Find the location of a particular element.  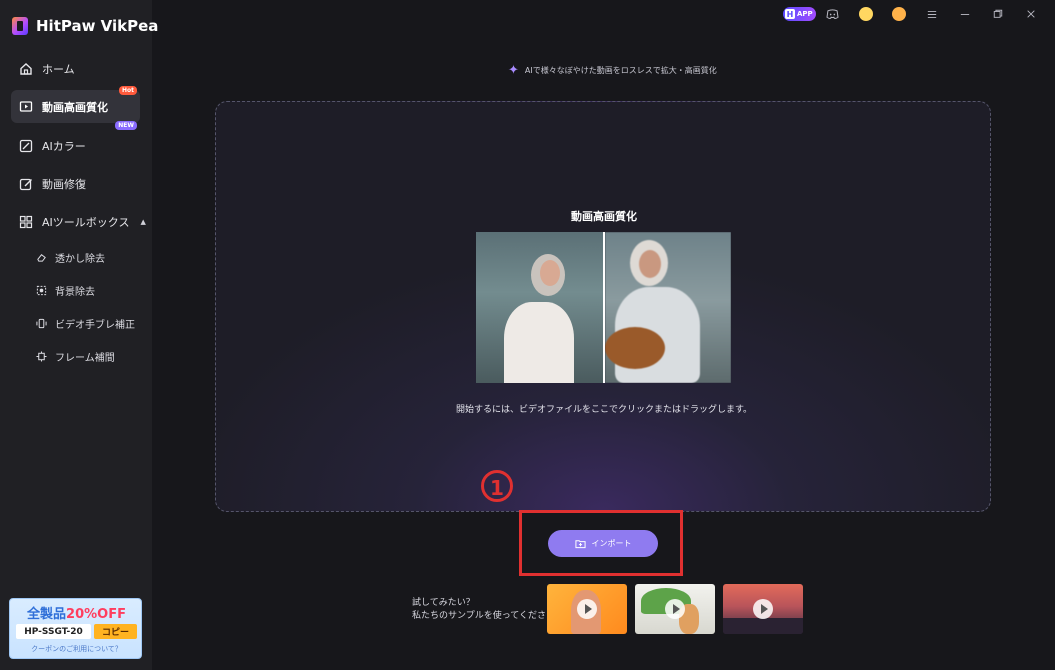

comparison-divider is located at coordinates (604, 307).